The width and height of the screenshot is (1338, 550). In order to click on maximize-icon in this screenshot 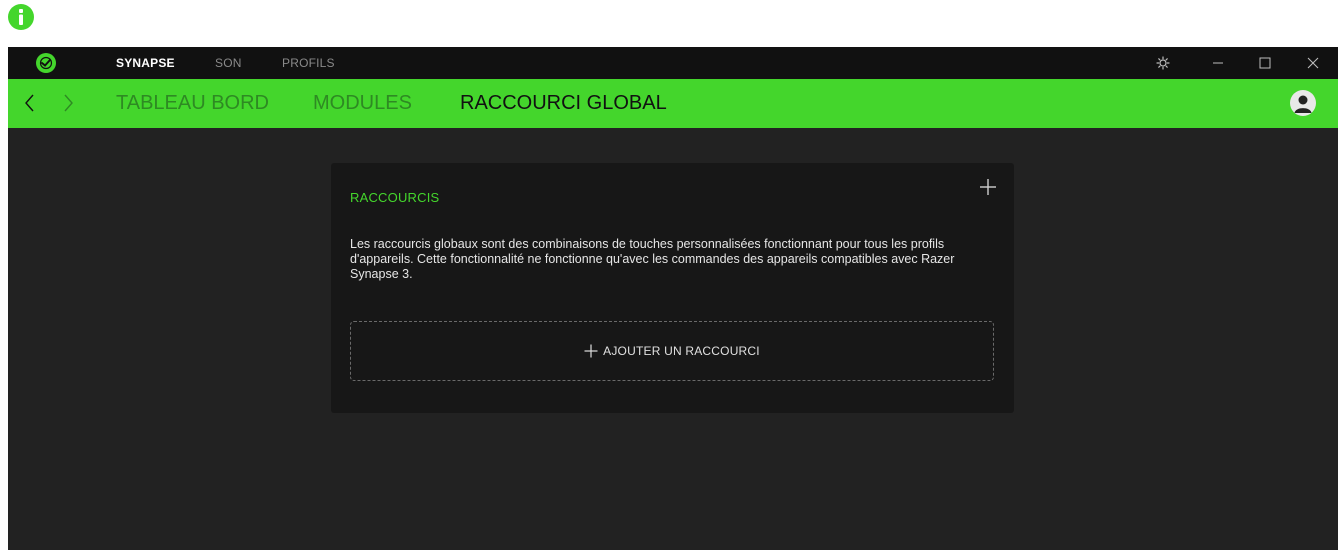, I will do `click(1265, 63)`.